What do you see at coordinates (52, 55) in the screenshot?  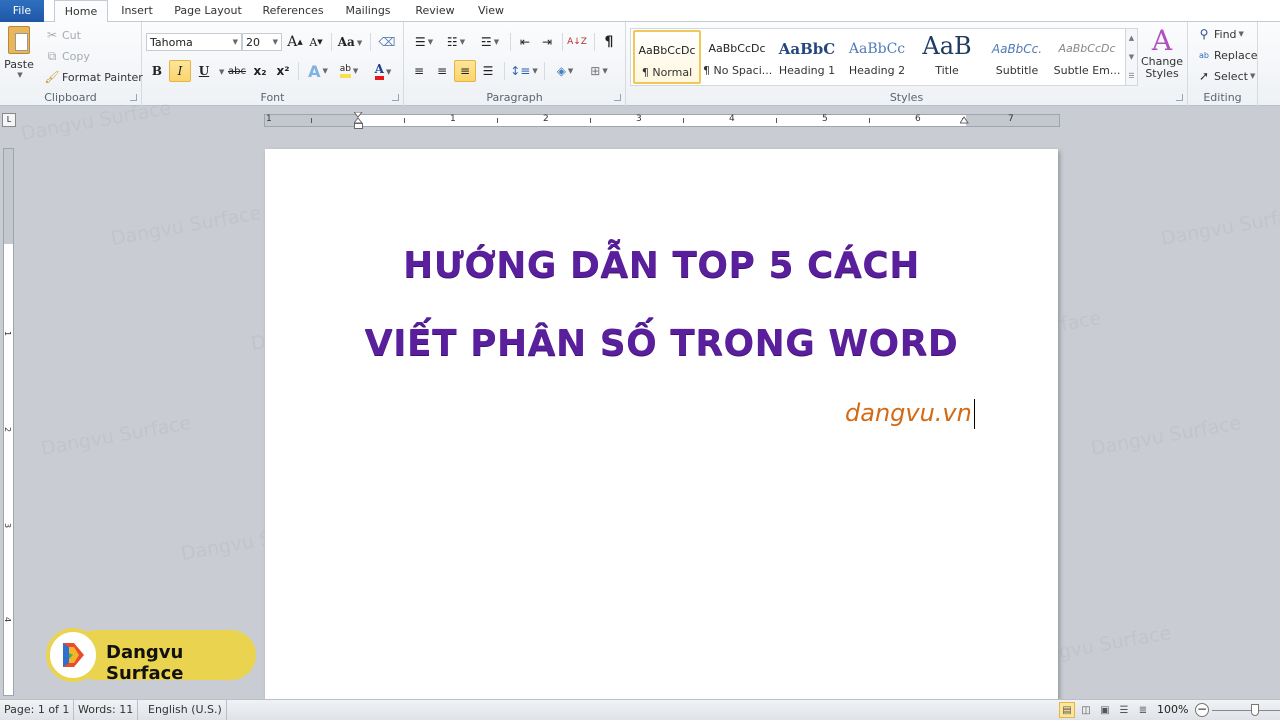 I see `copy-icon: ⧉` at bounding box center [52, 55].